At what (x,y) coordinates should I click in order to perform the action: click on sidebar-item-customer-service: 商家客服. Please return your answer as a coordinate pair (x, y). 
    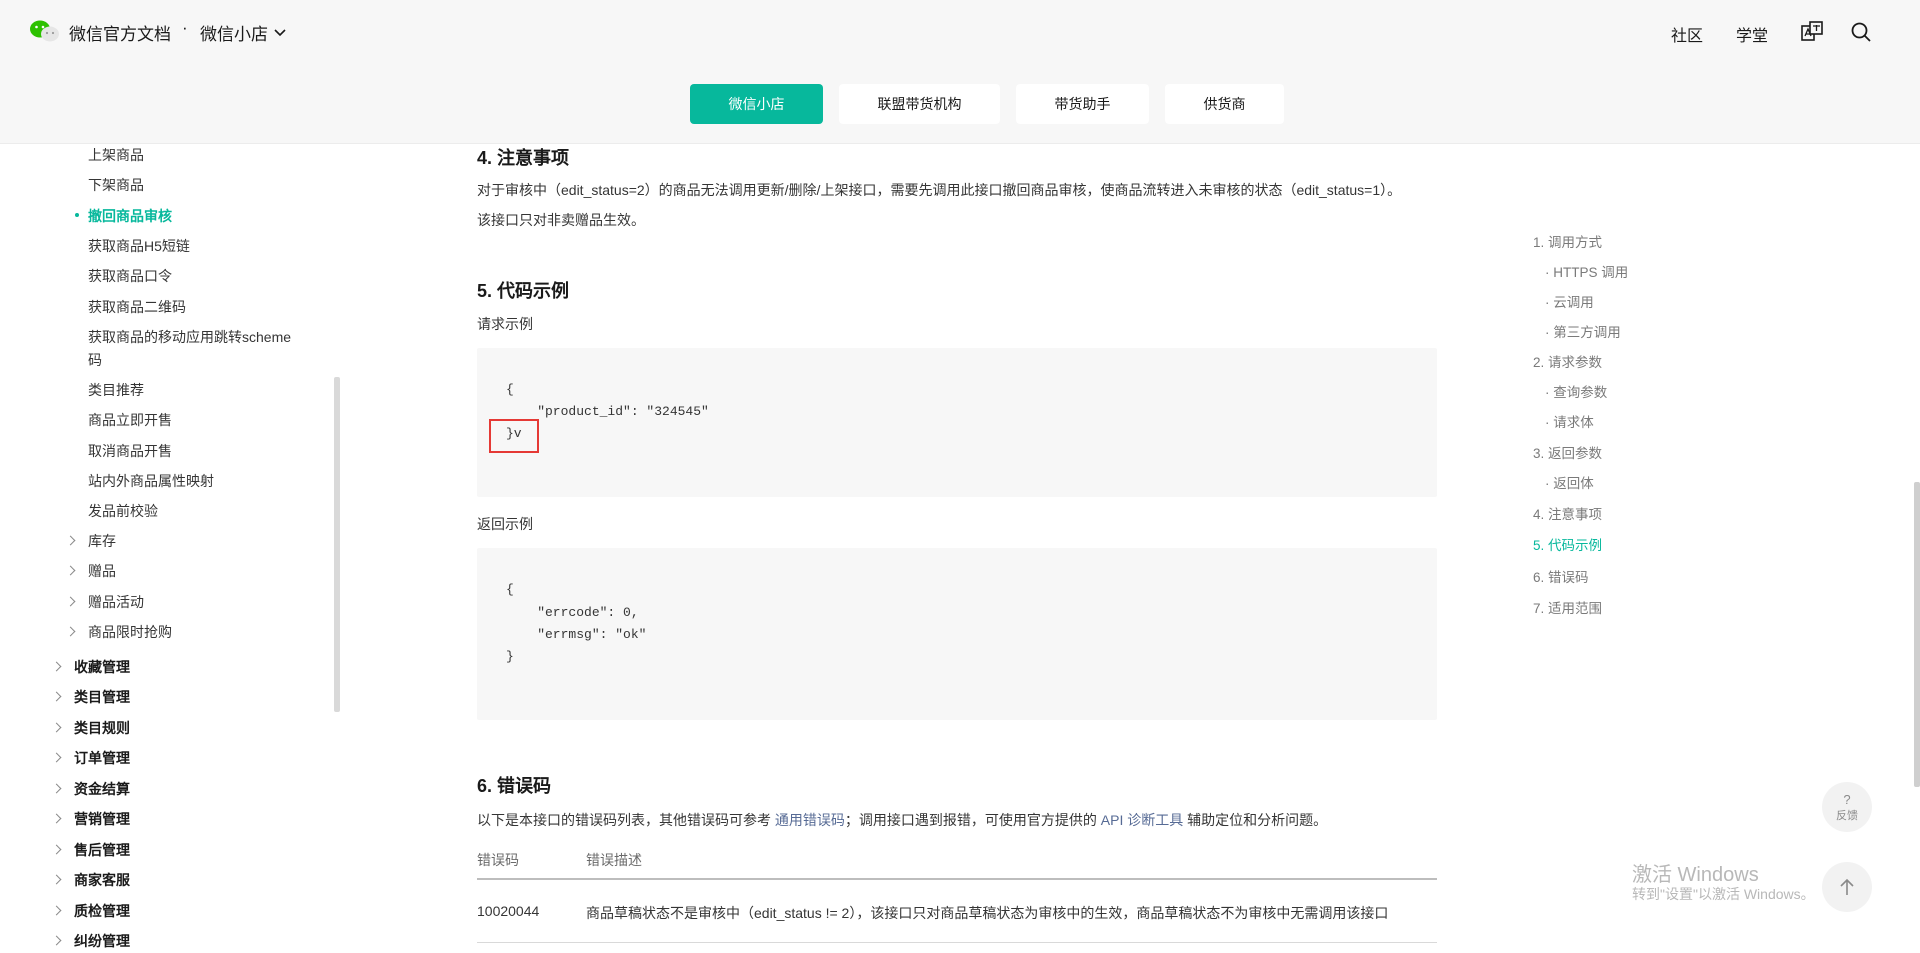
    Looking at the image, I should click on (102, 880).